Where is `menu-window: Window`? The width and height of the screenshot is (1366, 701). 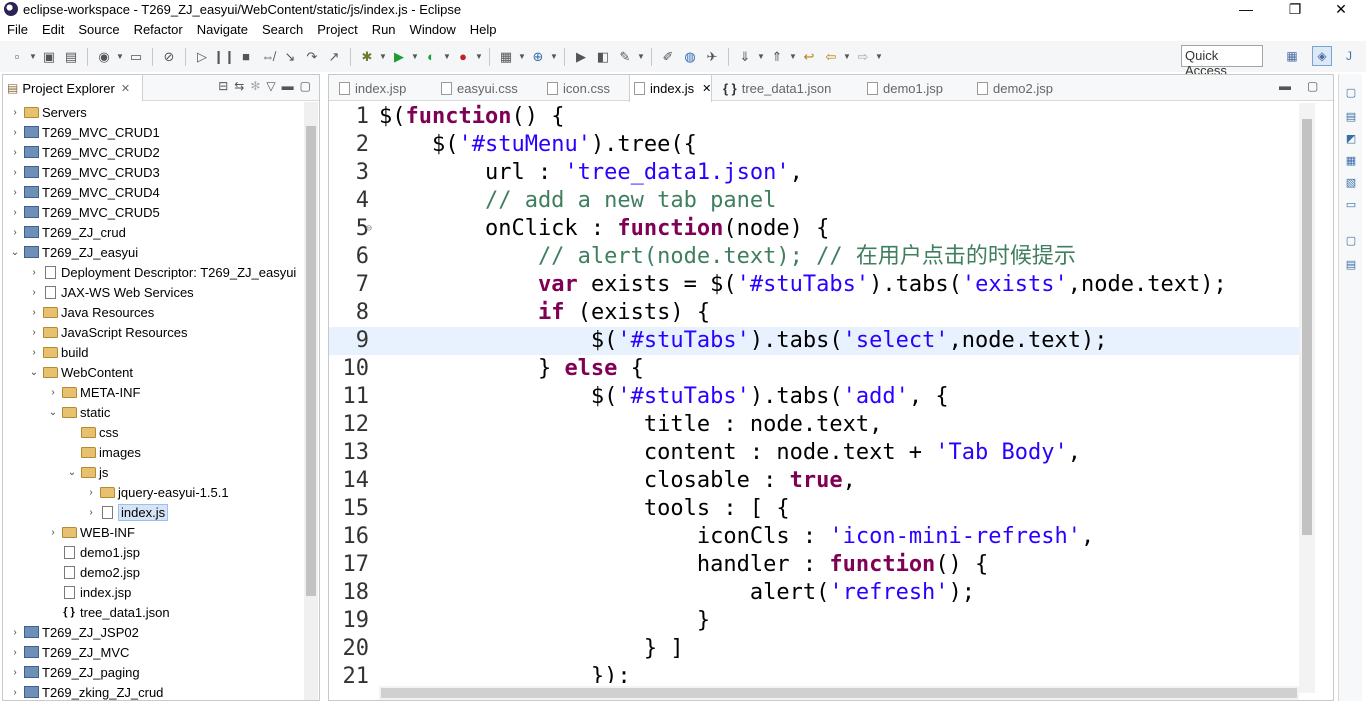
menu-window: Window is located at coordinates (433, 29).